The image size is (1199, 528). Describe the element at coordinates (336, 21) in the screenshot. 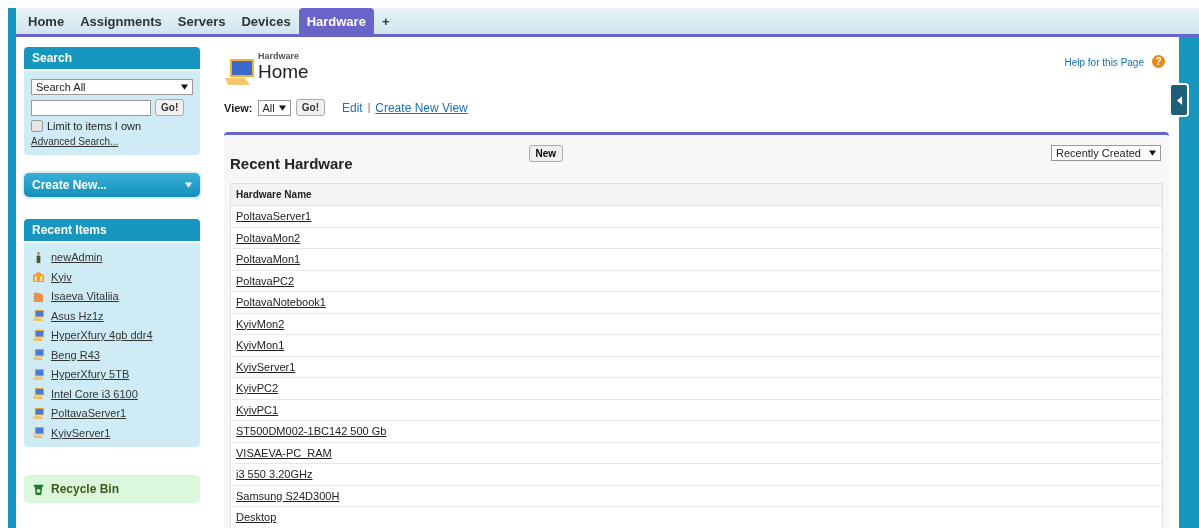

I see `nav-tab: Hardware` at that location.